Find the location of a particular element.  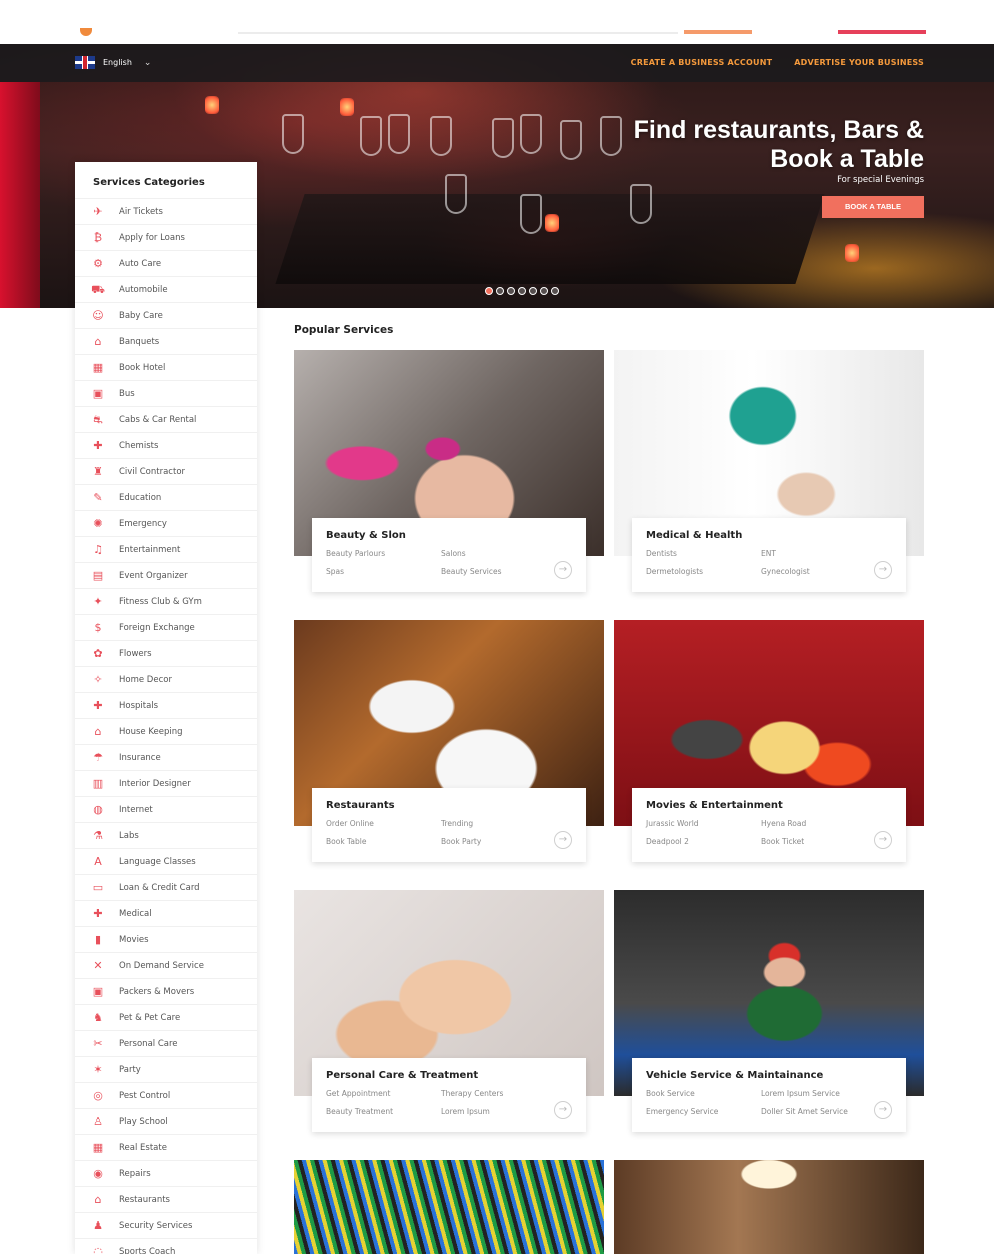

sidebar-item-security-services: ♟ Security Services is located at coordinates (166, 1225).